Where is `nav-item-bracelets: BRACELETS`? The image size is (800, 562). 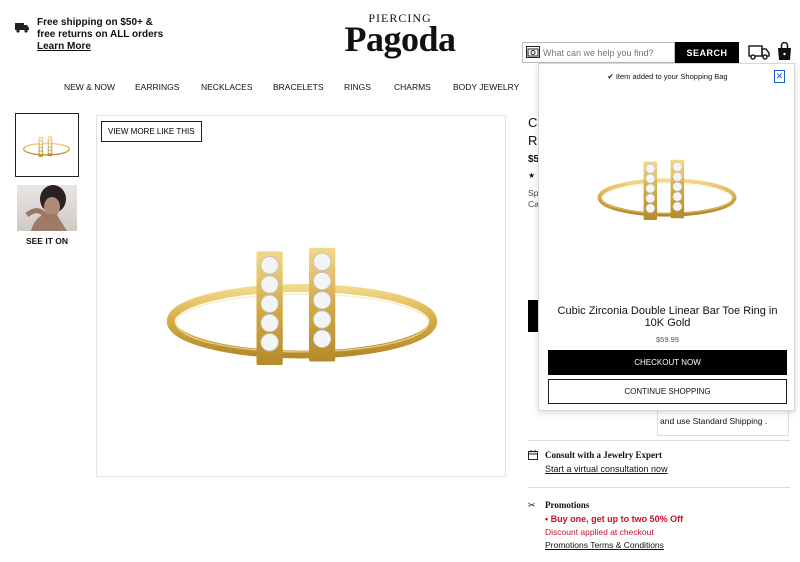
nav-item-bracelets: BRACELETS is located at coordinates (298, 87).